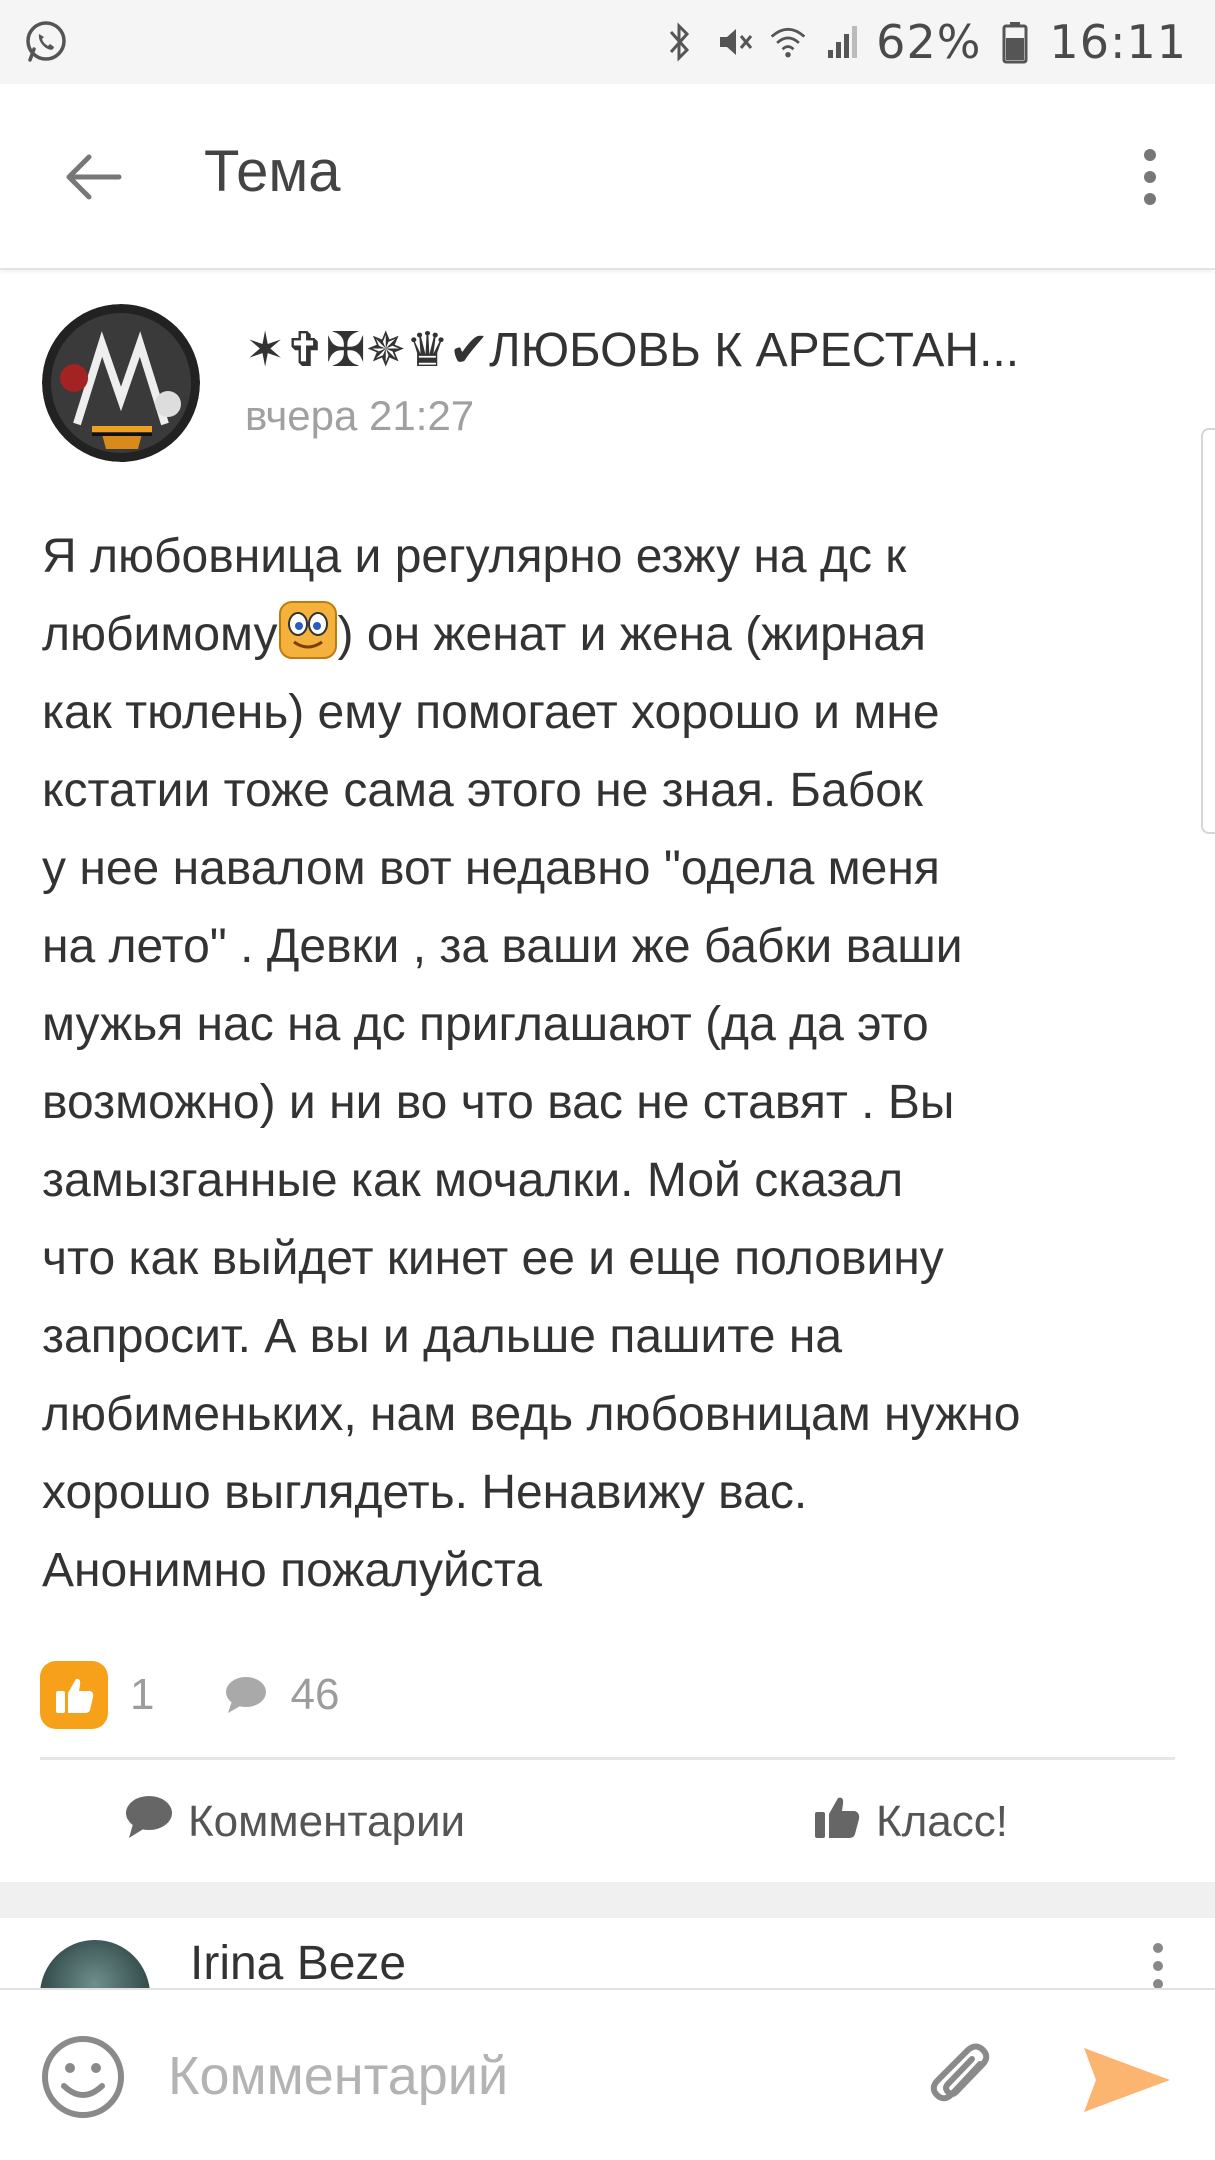  Describe the element at coordinates (607, 1821) in the screenshot. I see `post-actions: Комментарии Класс!` at that location.